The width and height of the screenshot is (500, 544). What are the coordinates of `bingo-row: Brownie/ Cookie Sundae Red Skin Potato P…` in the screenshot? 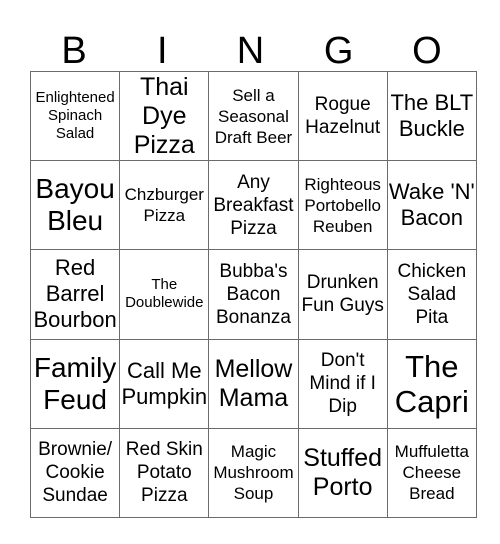 It's located at (253, 472).